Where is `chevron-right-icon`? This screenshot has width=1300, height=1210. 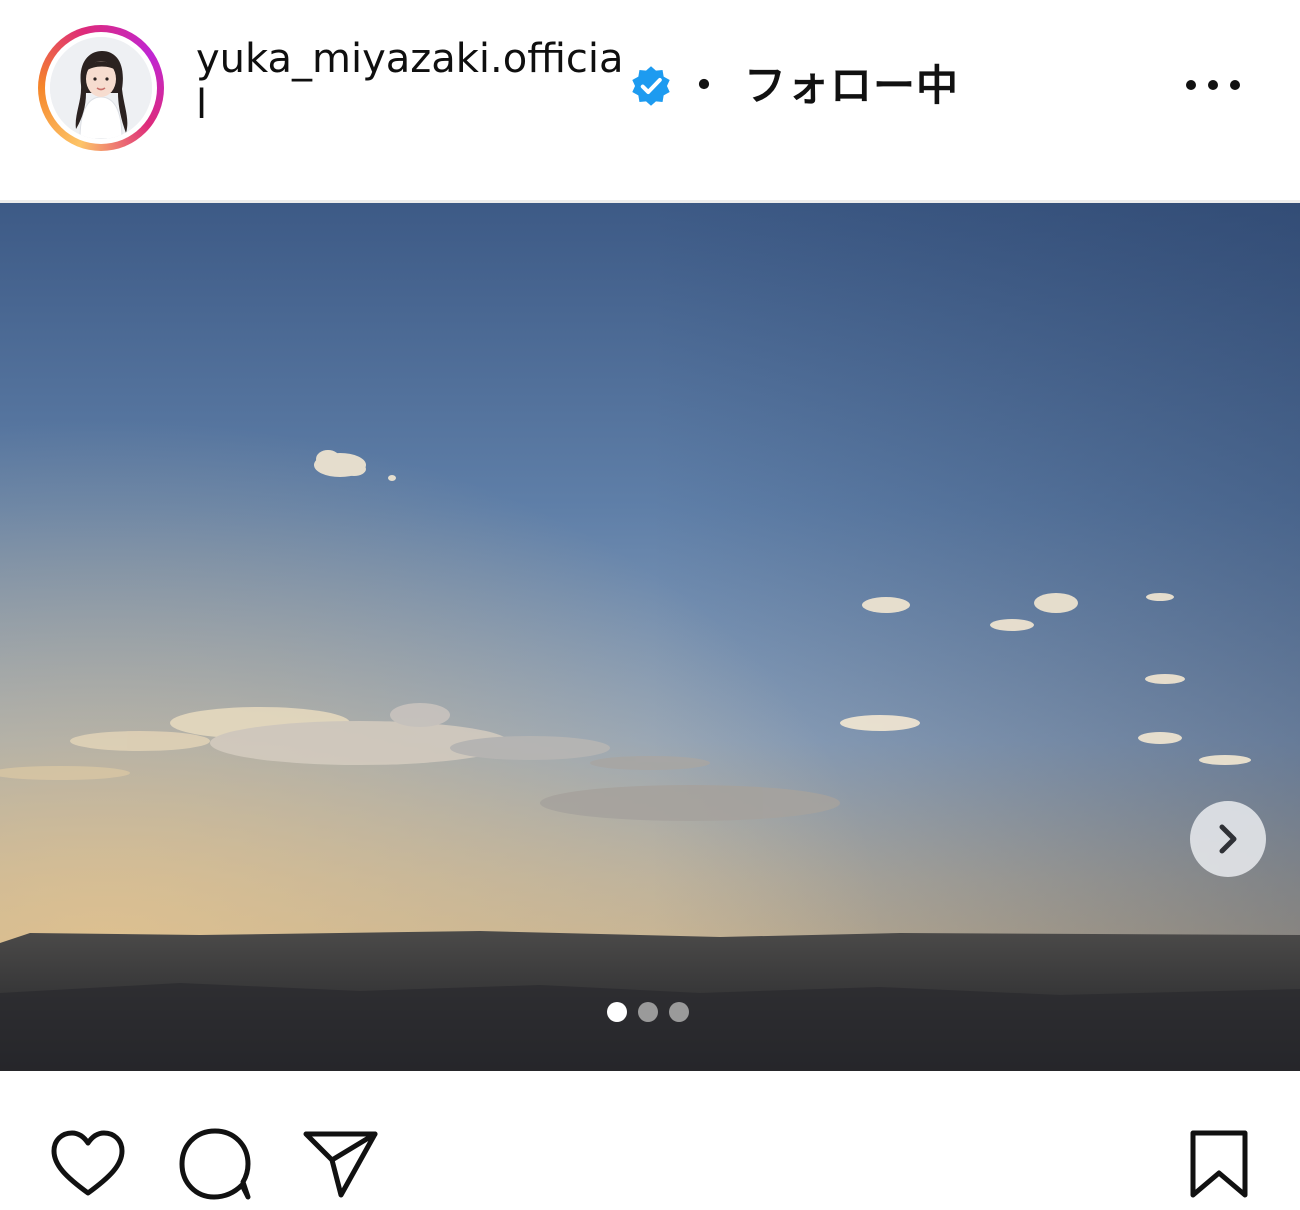
chevron-right-icon is located at coordinates (1228, 839).